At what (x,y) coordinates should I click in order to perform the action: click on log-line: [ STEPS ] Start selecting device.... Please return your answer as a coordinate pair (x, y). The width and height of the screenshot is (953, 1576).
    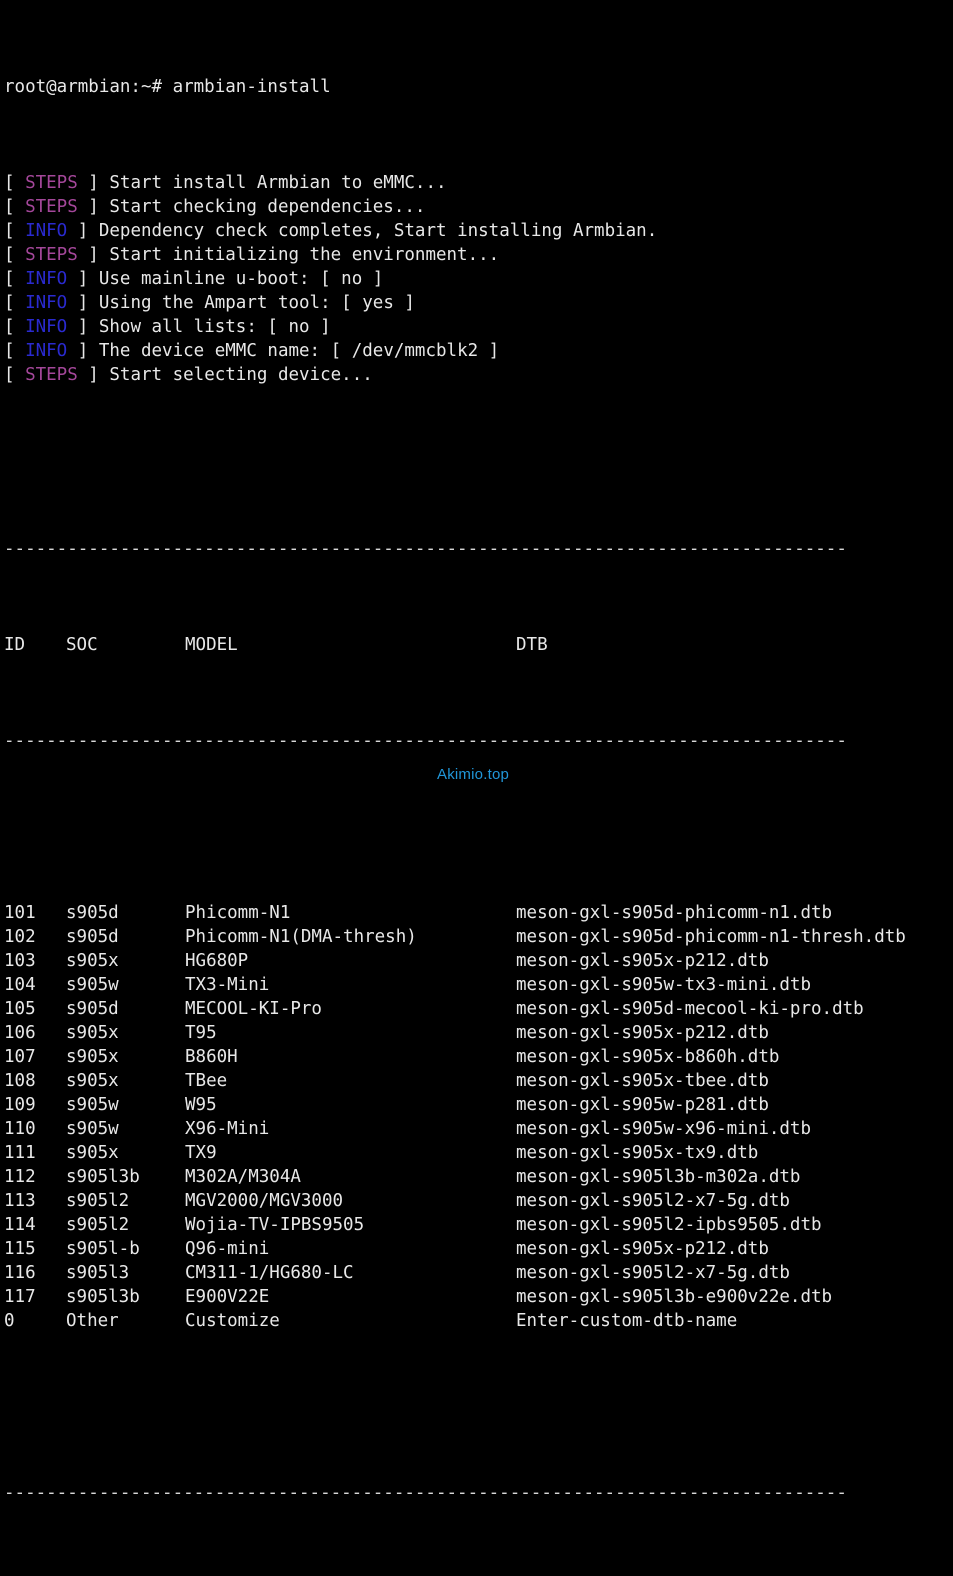
    Looking at the image, I should click on (478, 375).